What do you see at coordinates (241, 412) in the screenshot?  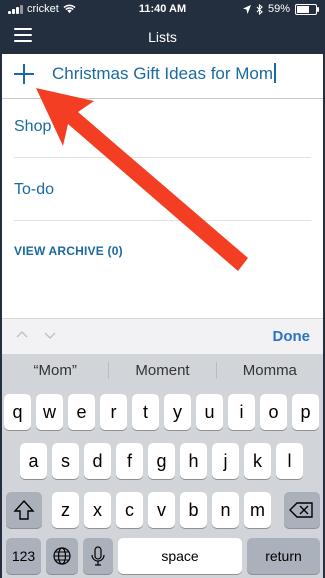 I see `key-i: i` at bounding box center [241, 412].